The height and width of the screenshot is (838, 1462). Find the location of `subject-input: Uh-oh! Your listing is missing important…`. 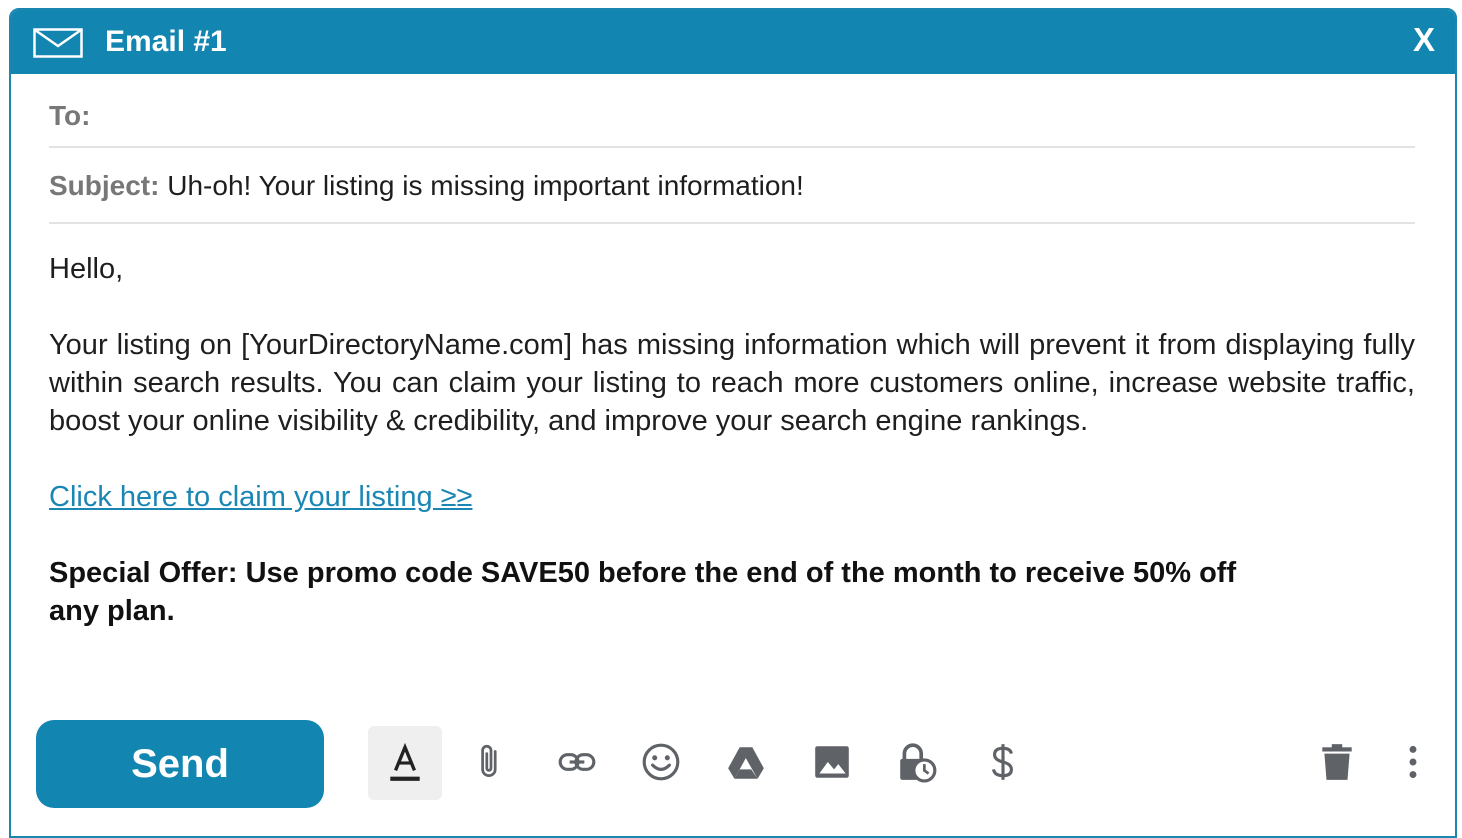

subject-input: Uh-oh! Your listing is missing important… is located at coordinates (485, 185).